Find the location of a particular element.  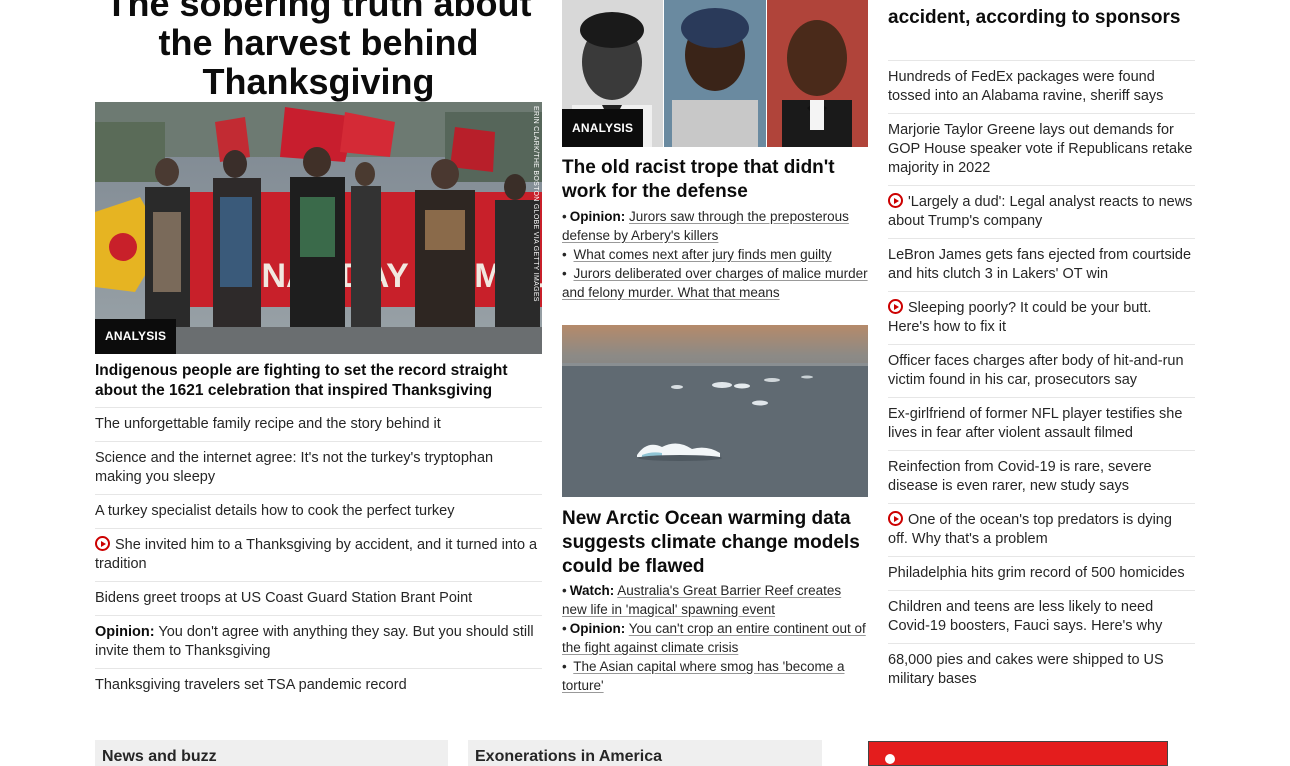

exonerations-section: Exonerations in America is located at coordinates (645, 753).